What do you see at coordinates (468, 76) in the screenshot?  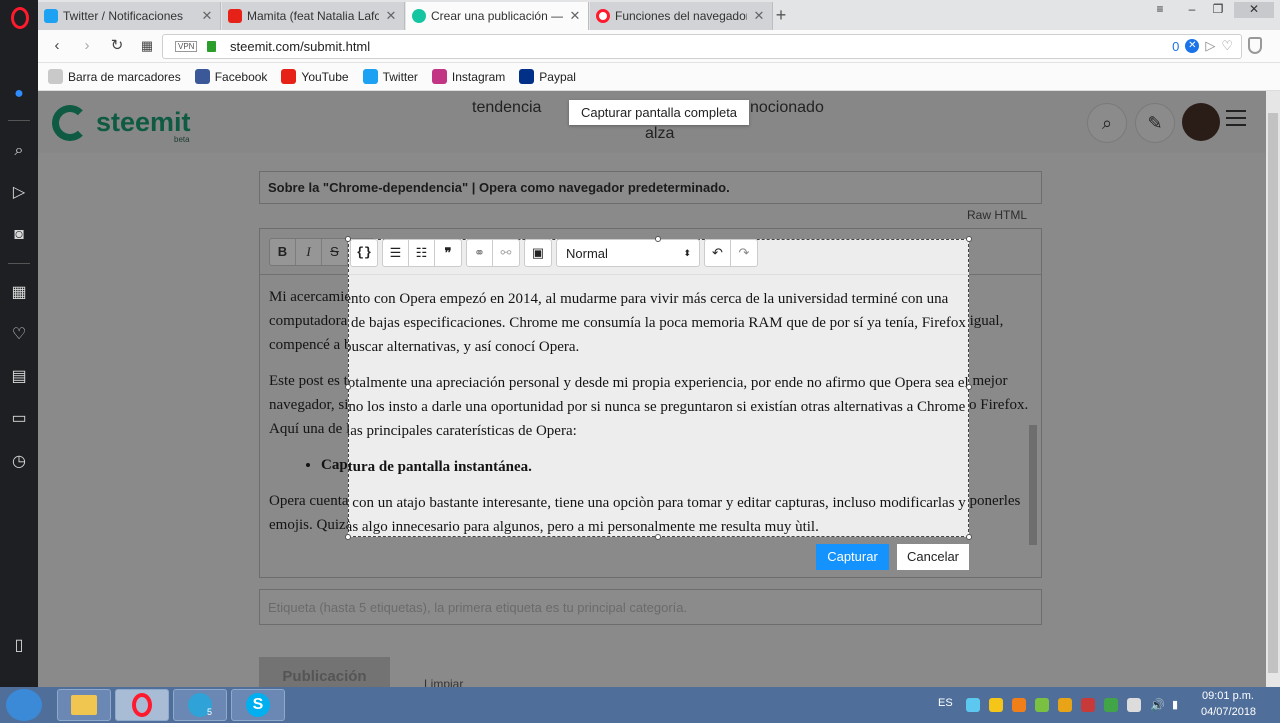 I see `bookmark-instagram: Instagram` at bounding box center [468, 76].